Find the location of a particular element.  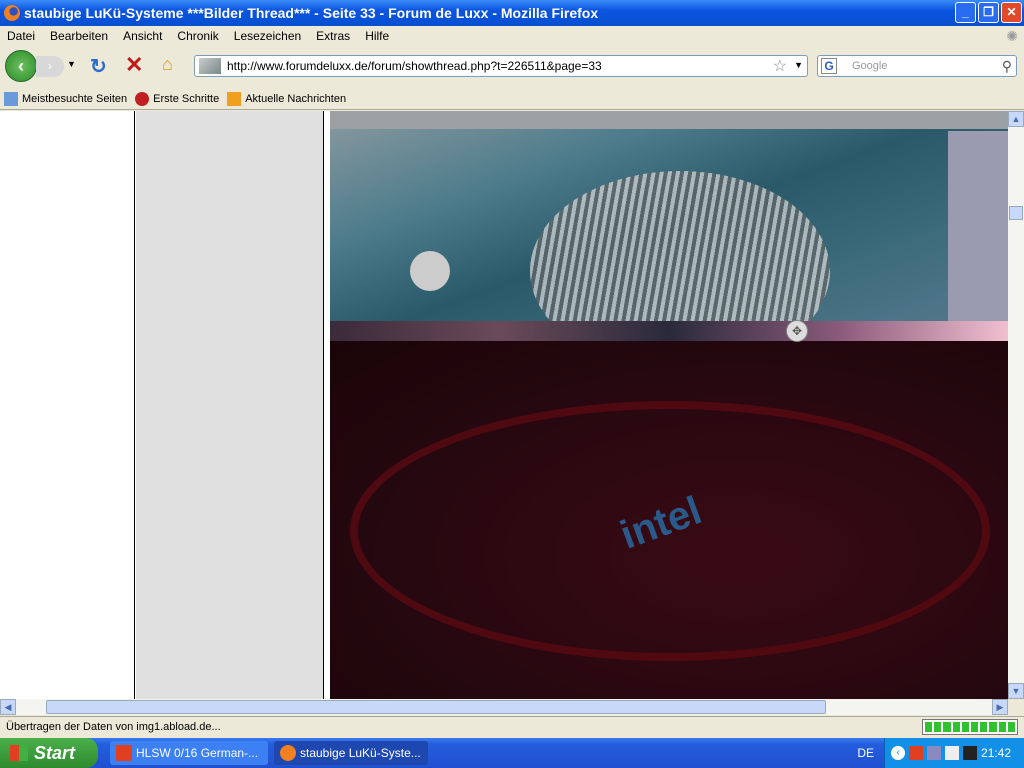

url-dropdown: ▼ is located at coordinates (798, 65).